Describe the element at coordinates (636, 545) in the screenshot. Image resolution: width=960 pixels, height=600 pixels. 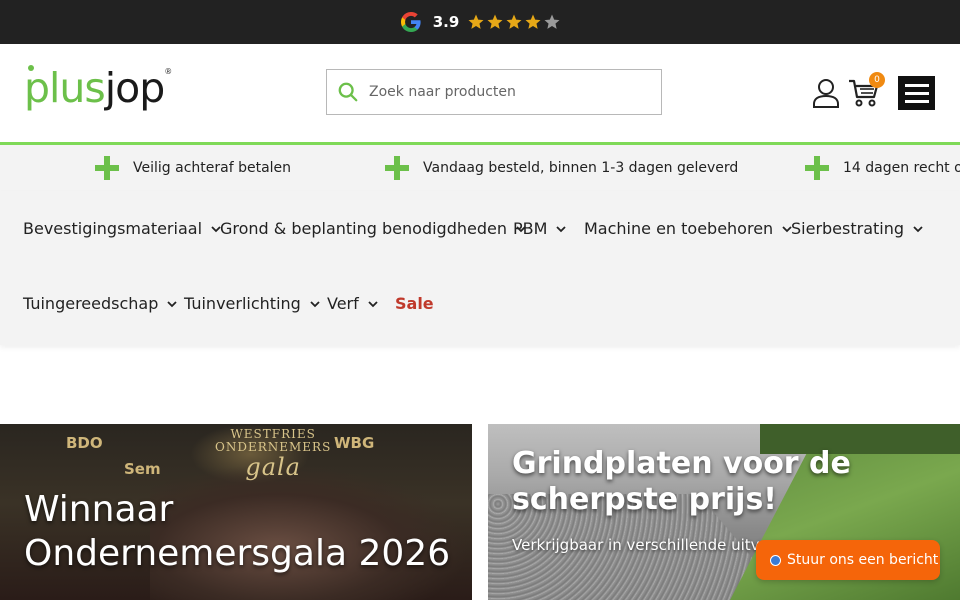
I see `banner-right-subtitle: Verkrijgbaar in verschillende uitv` at that location.